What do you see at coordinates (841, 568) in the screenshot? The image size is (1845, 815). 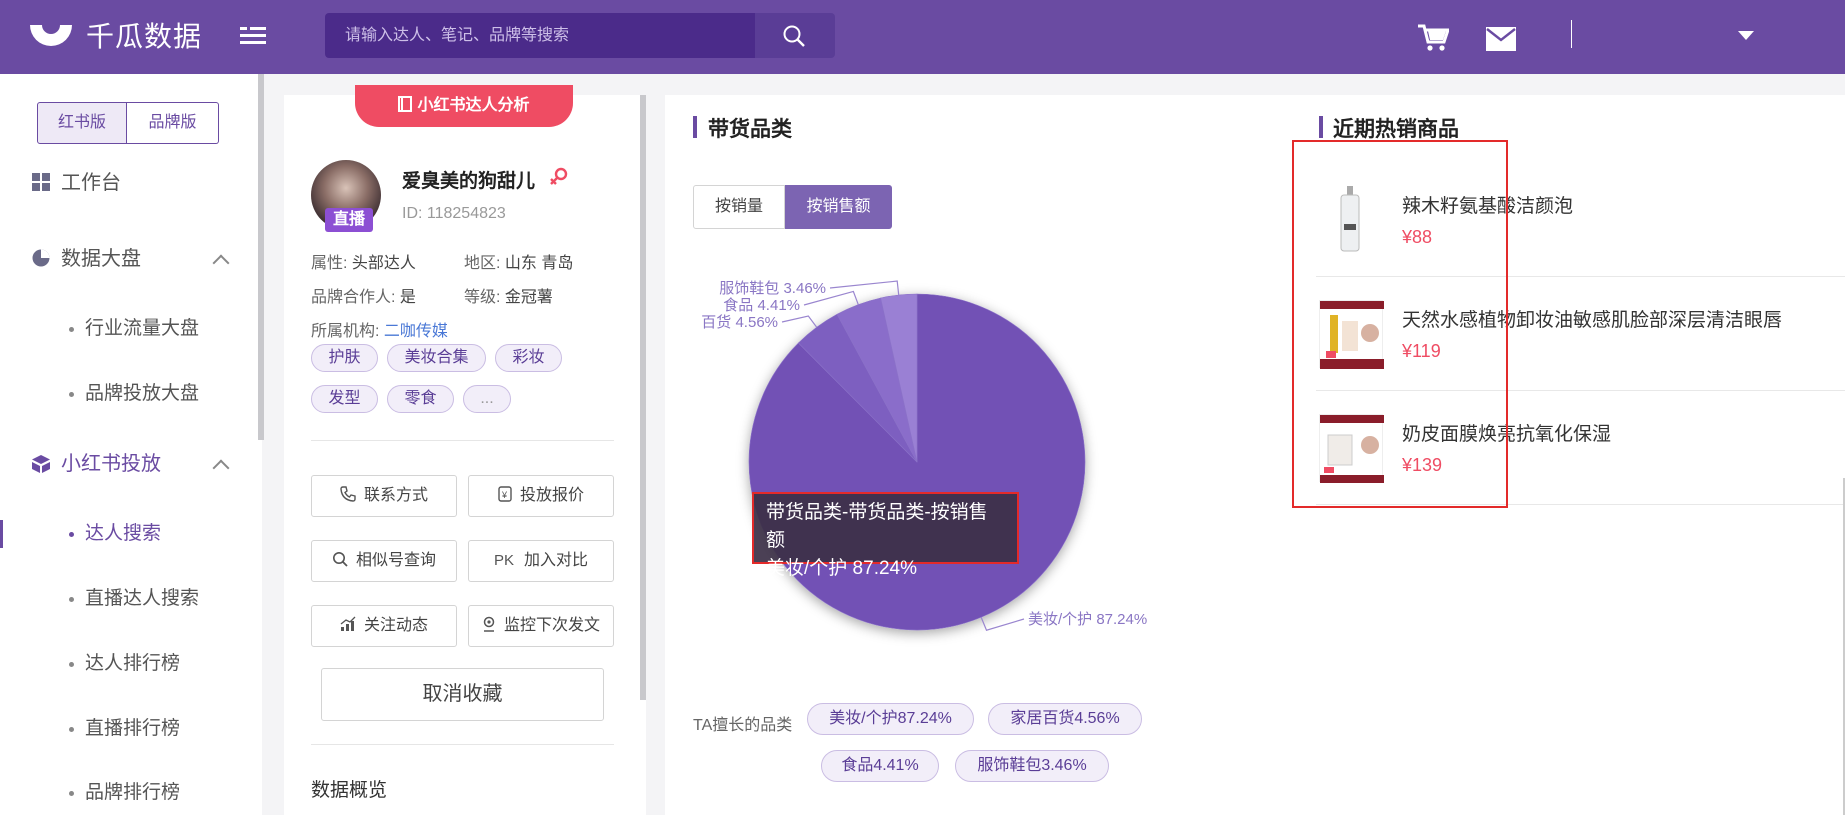 I see `tooltip-value: 美妆/个护 87.24%` at bounding box center [841, 568].